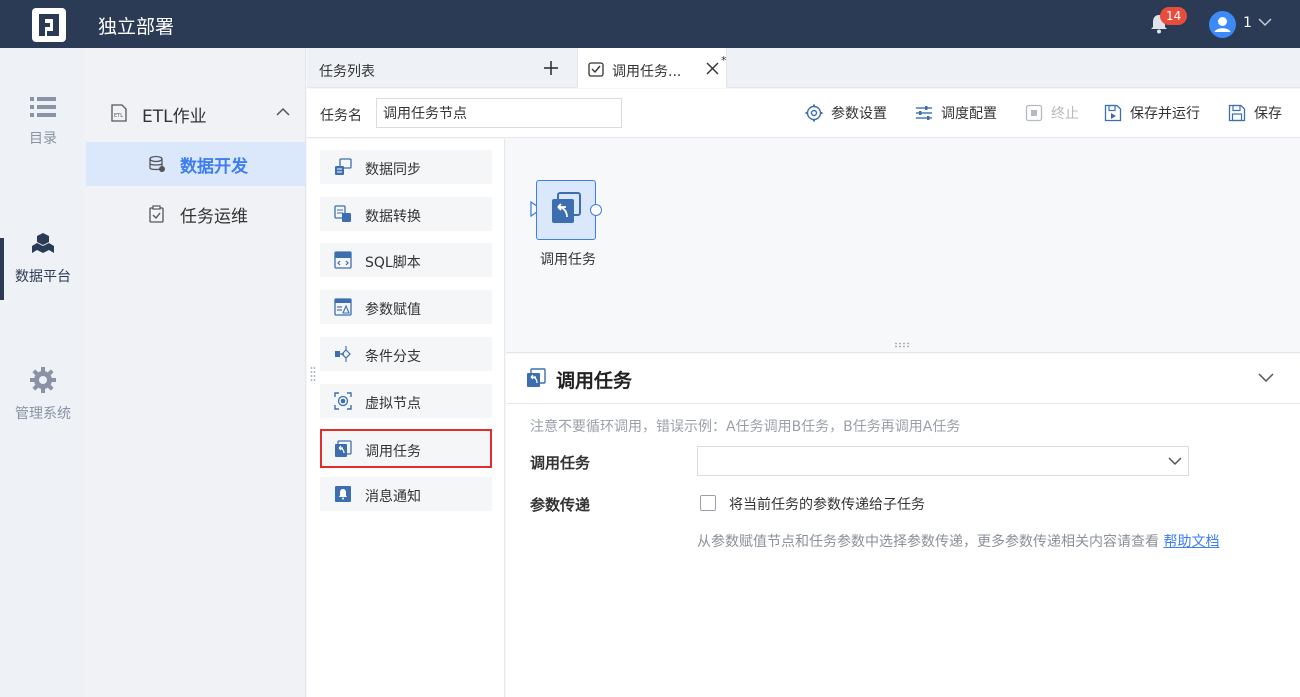 This screenshot has height=697, width=1300. I want to click on tab-call-task: 调用任务... *, so click(652, 68).